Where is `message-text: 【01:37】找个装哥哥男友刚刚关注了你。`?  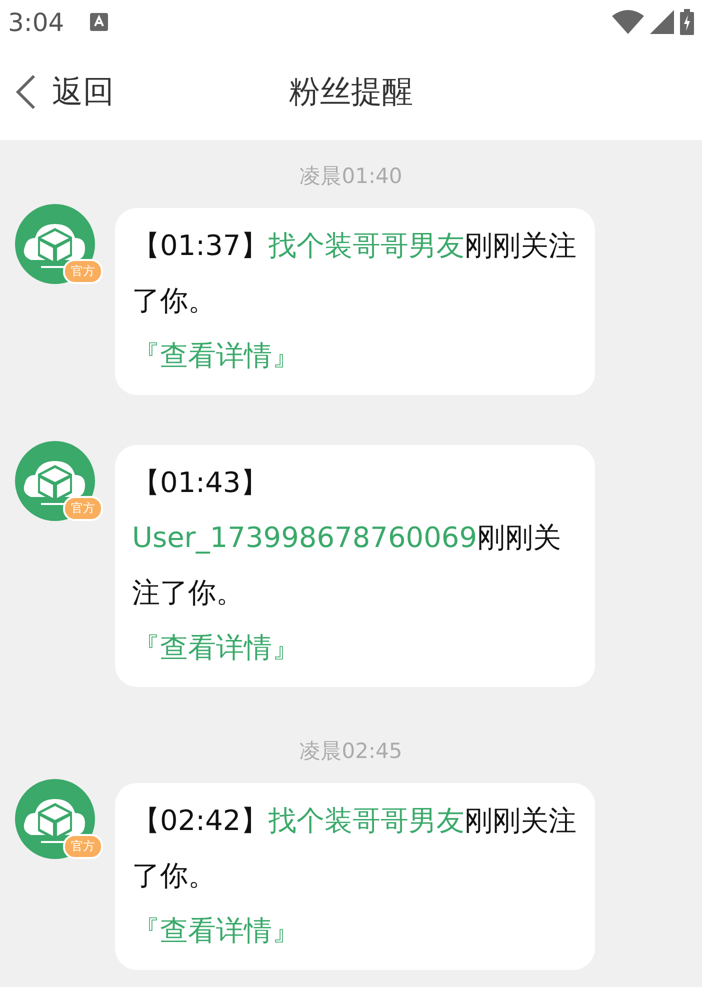
message-text: 【01:37】找个装哥哥男友刚刚关注了你。 is located at coordinates (355, 273).